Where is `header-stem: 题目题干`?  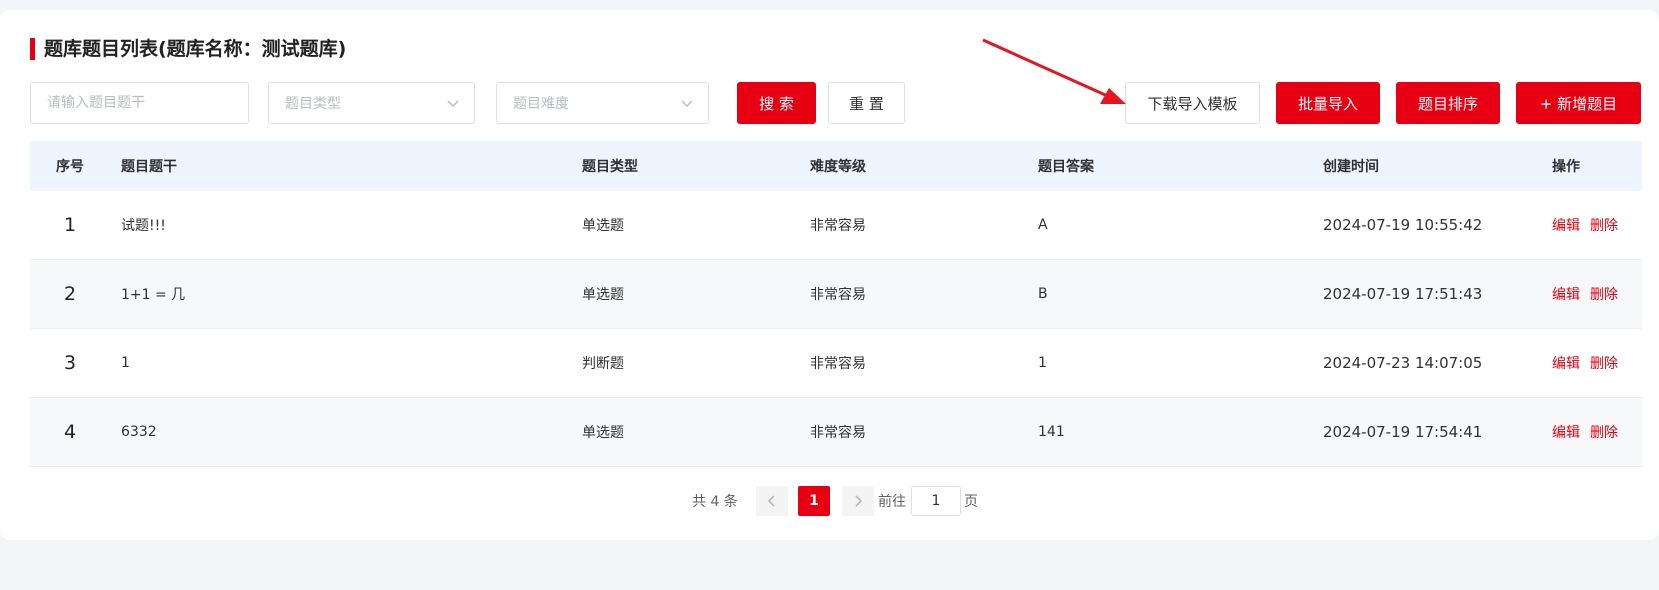 header-stem: 题目题干 is located at coordinates (149, 167).